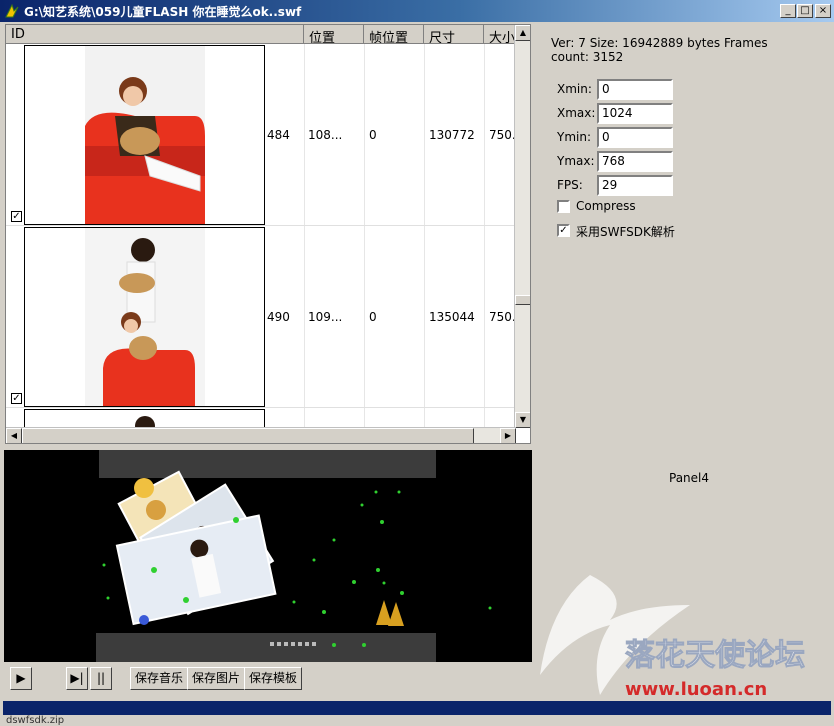 The width and height of the screenshot is (834, 726). What do you see at coordinates (522, 420) in the screenshot?
I see `scroll-down-icon: ▼` at bounding box center [522, 420].